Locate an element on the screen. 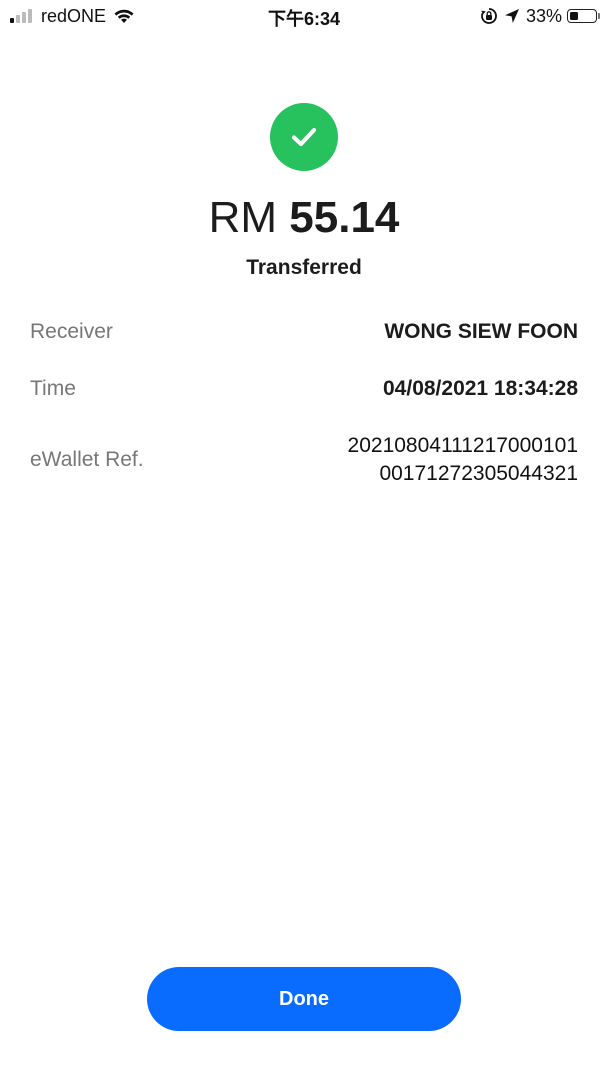  time-label: Time is located at coordinates (53, 388).